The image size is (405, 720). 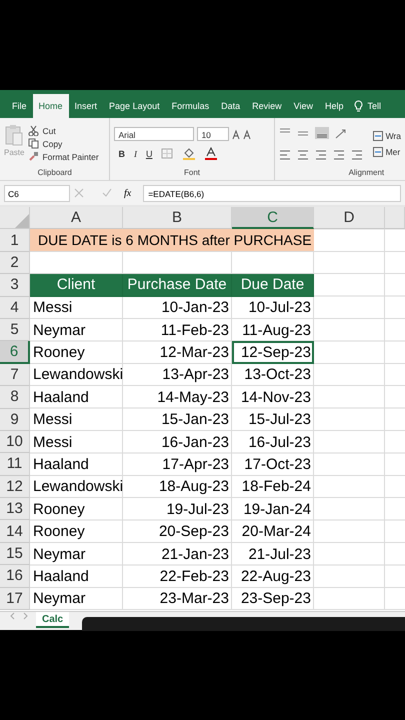 I want to click on table-cell-text: 16-Jul-23, so click(x=279, y=442).